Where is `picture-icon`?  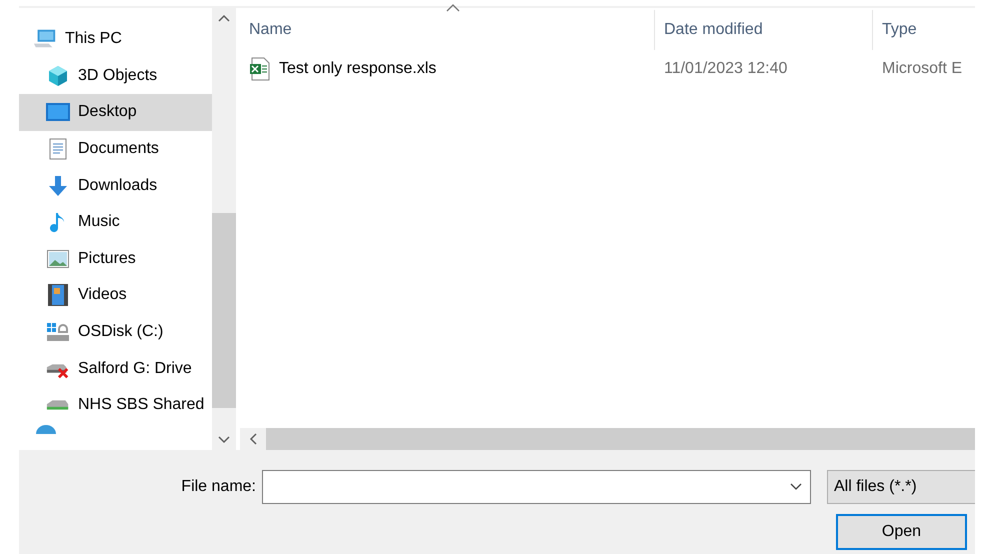
picture-icon is located at coordinates (58, 259).